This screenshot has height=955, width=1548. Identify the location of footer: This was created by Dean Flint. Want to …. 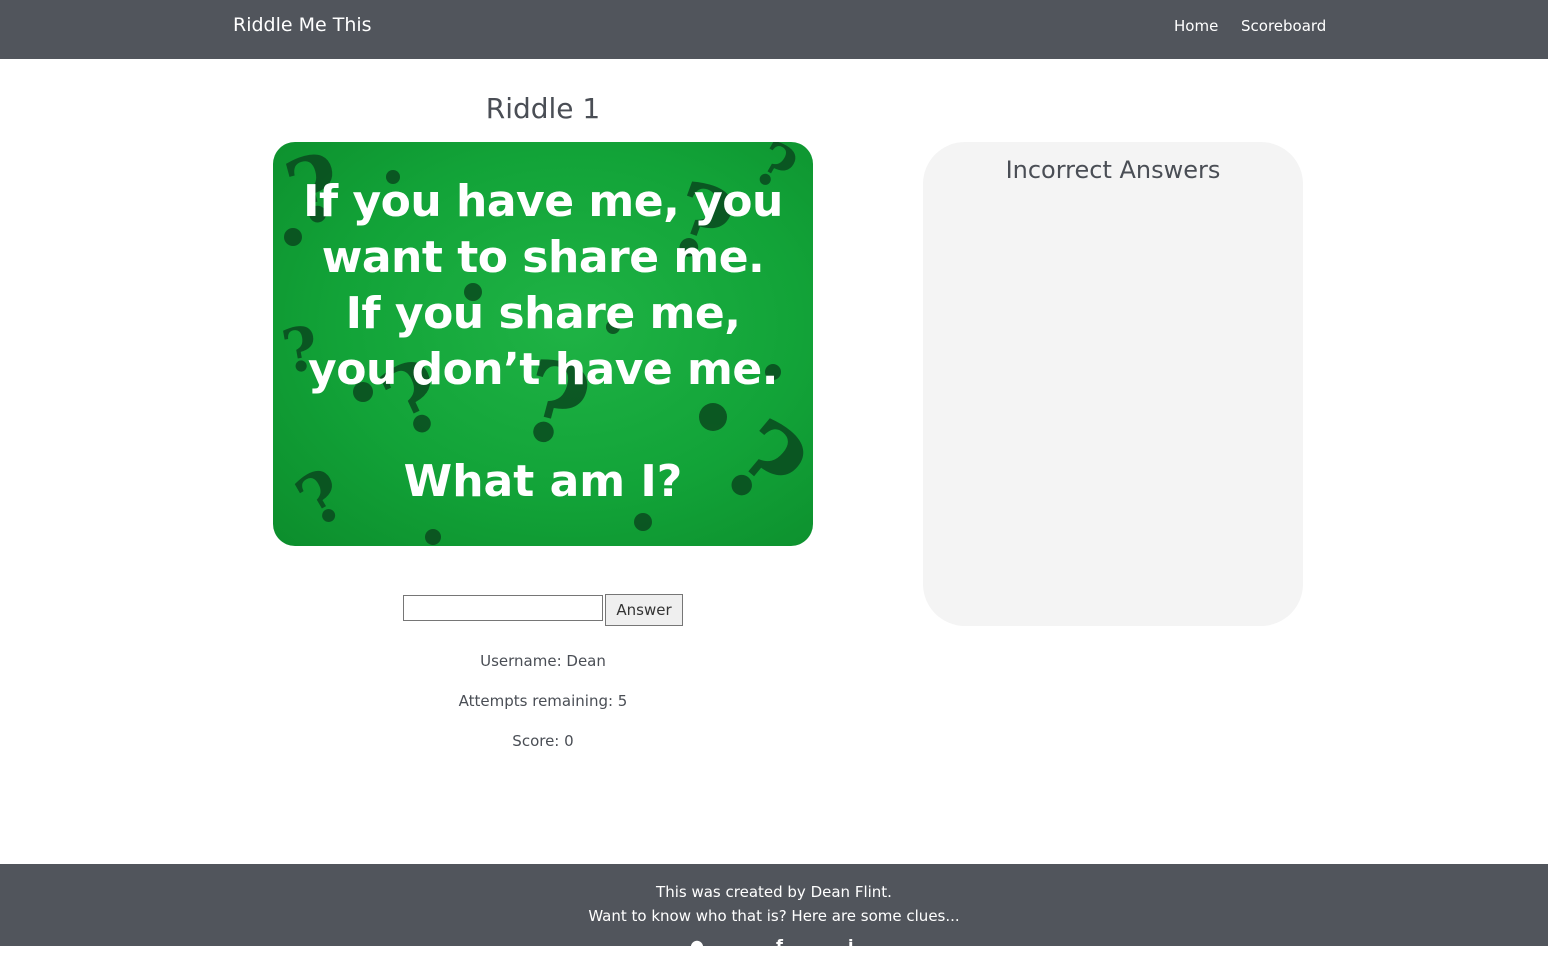
(774, 909).